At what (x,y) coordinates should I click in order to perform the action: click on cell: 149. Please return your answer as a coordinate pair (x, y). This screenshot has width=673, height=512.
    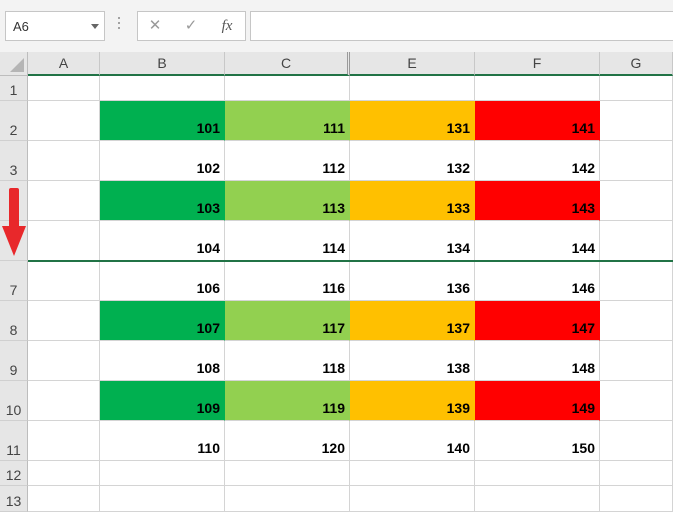
    Looking at the image, I should click on (537, 401).